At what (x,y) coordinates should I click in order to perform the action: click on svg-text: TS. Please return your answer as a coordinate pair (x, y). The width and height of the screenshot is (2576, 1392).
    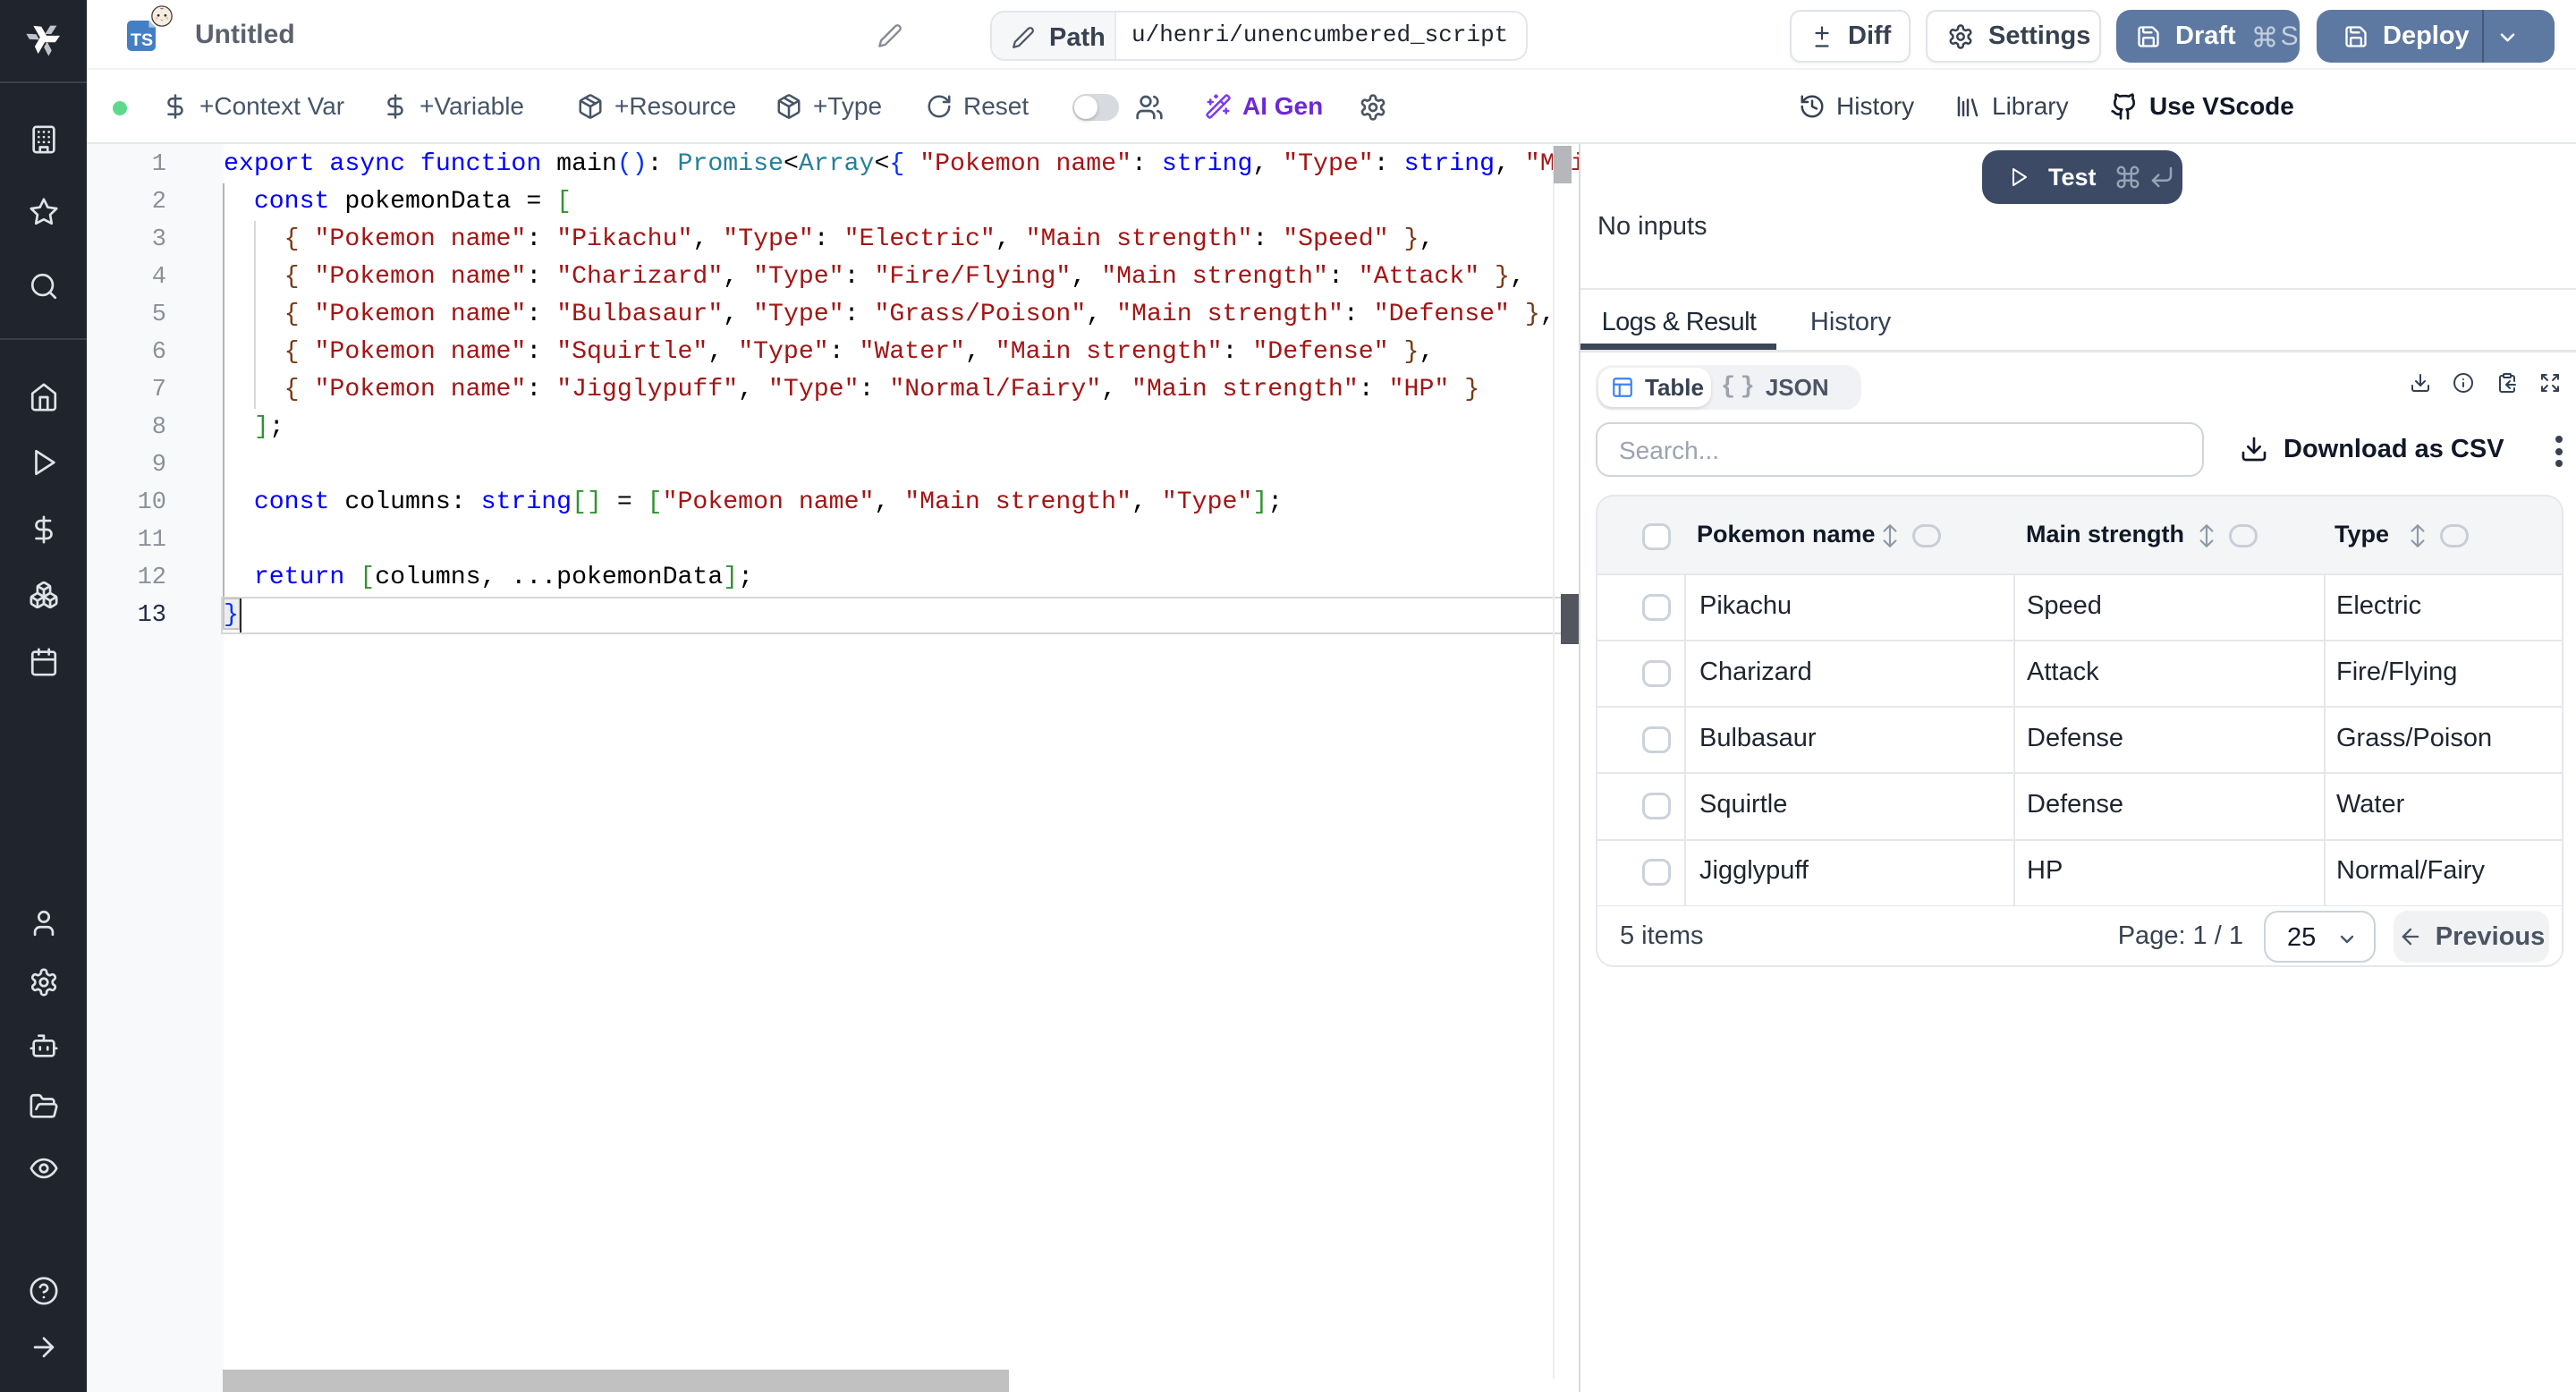
    Looking at the image, I should click on (142, 40).